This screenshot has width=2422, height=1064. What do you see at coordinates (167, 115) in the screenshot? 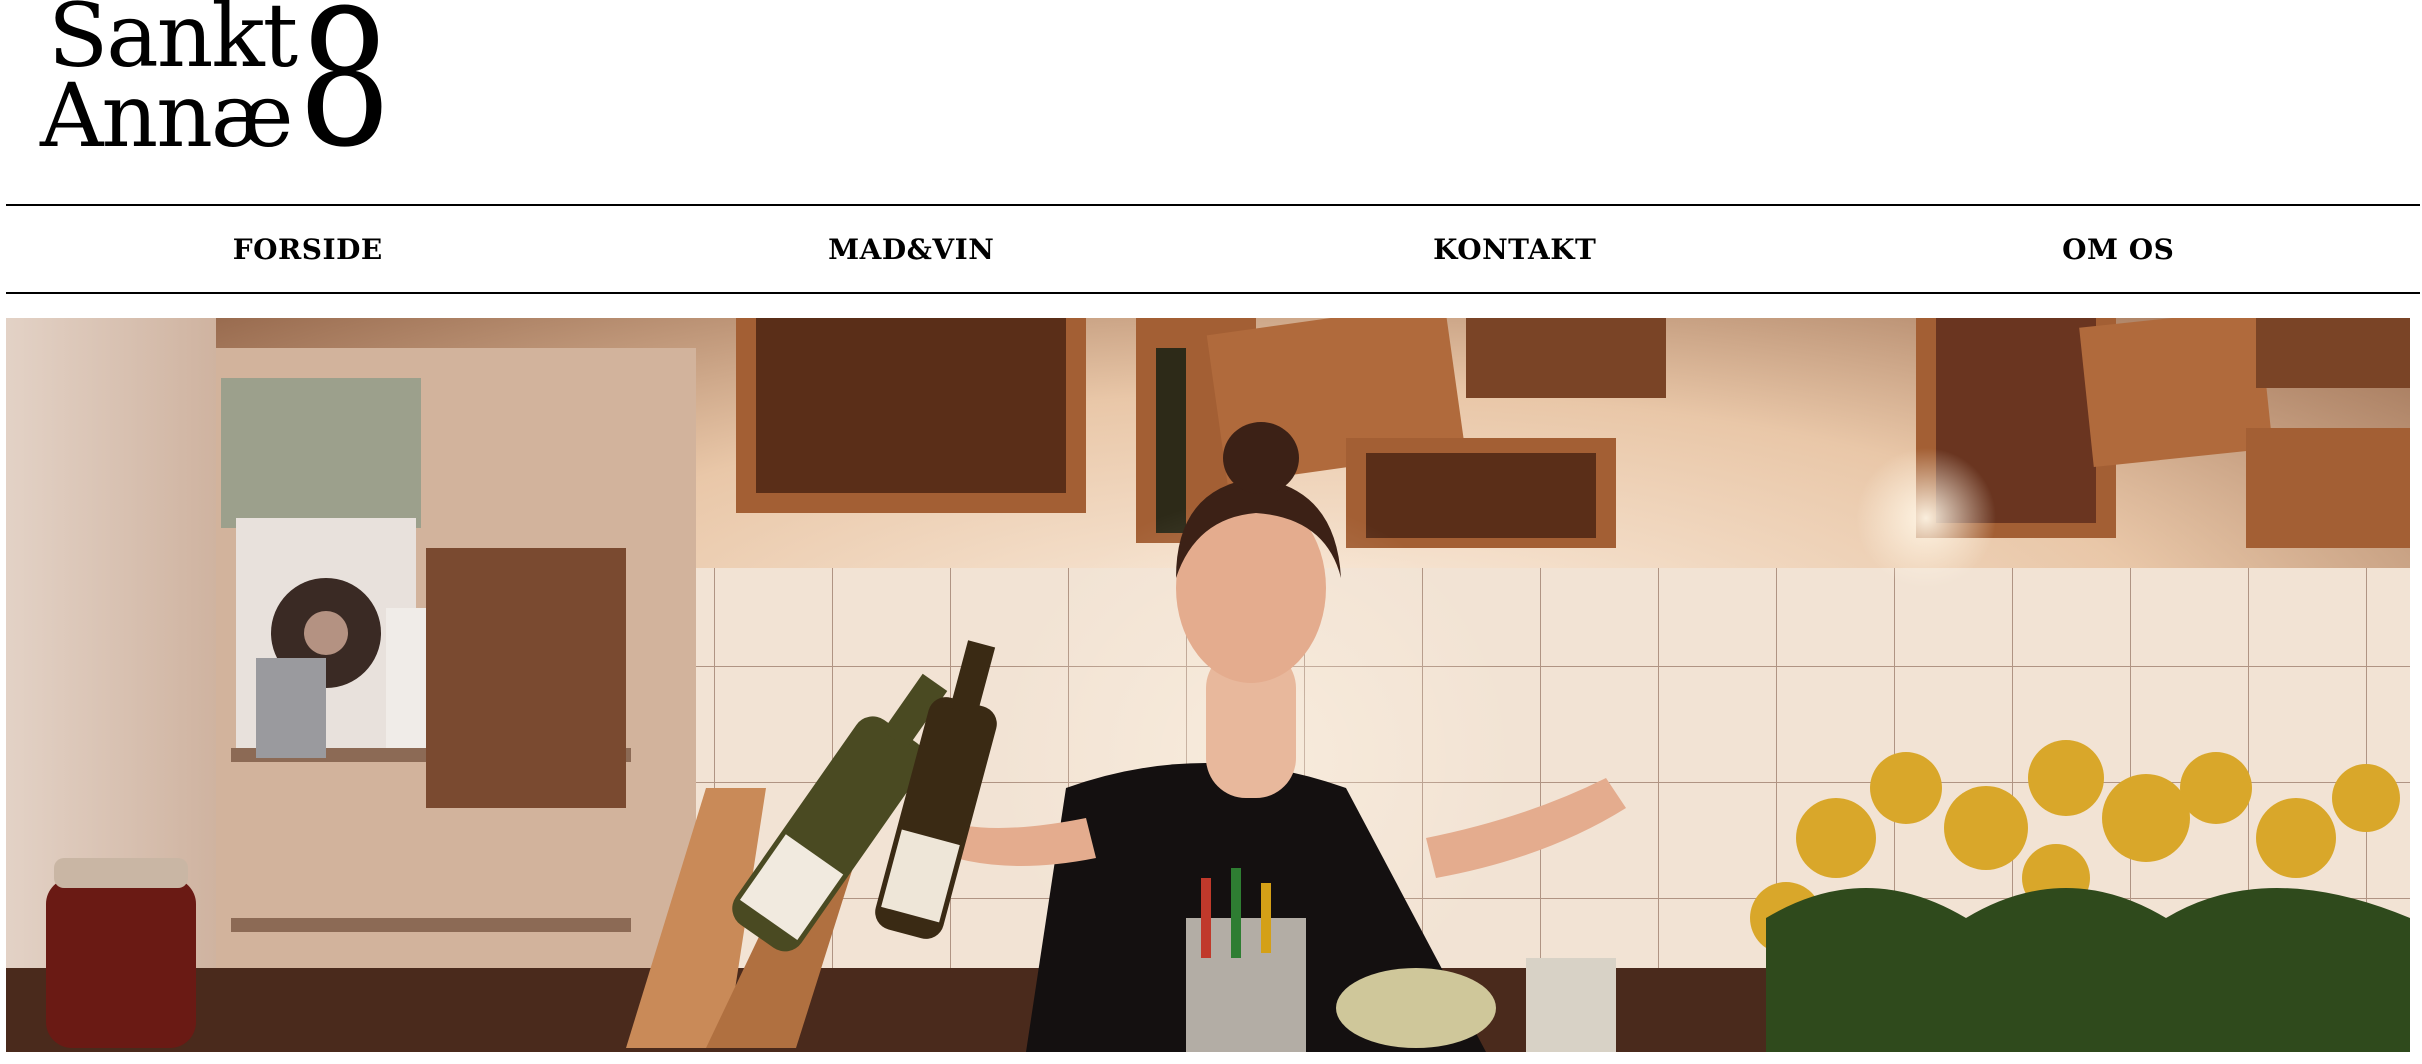
I see `logo-word-annae: Annæ` at bounding box center [167, 115].